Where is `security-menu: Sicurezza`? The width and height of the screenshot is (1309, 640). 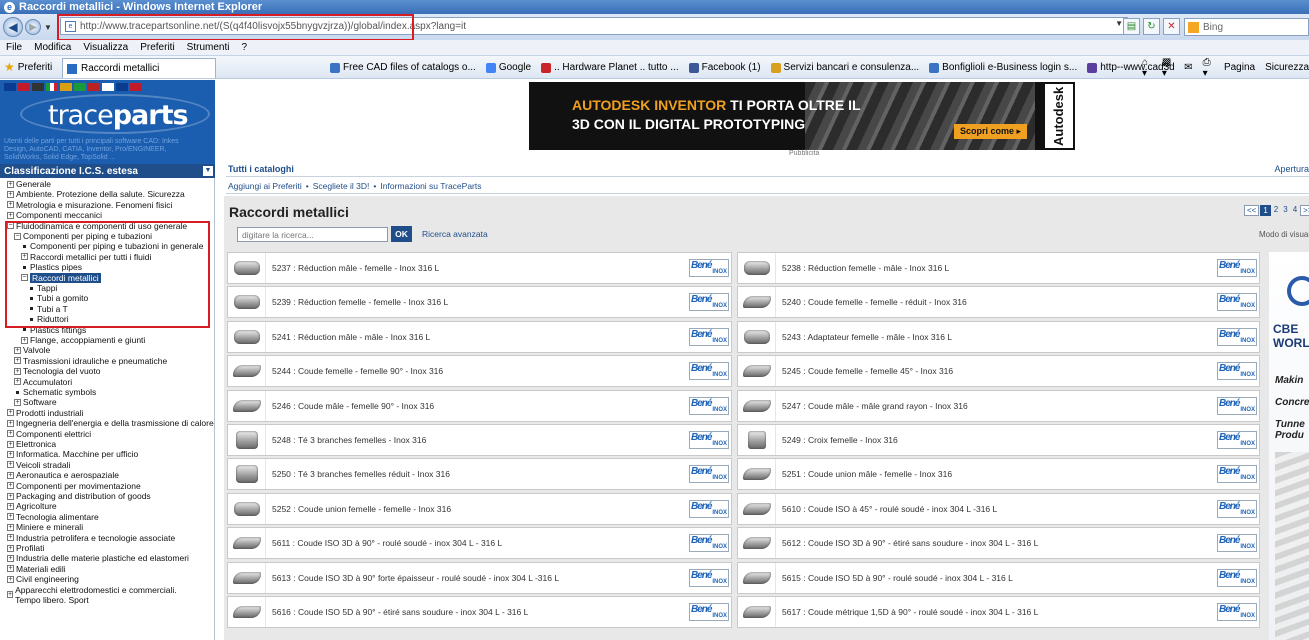
security-menu: Sicurezza is located at coordinates (1287, 67).